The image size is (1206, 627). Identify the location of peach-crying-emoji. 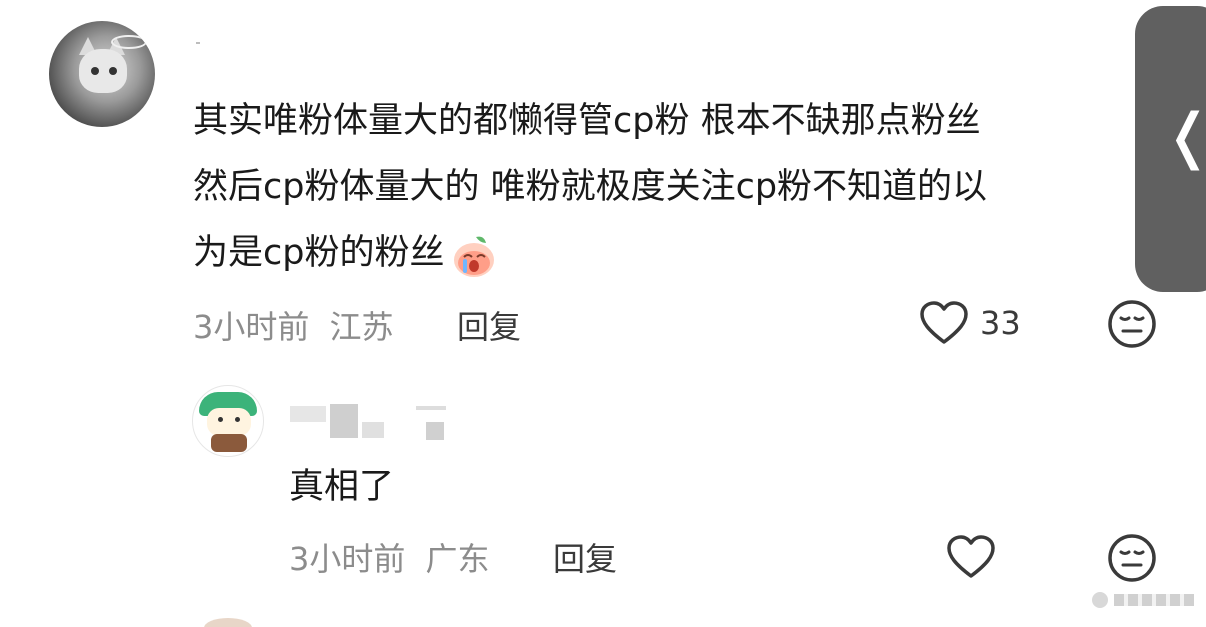
(473, 256).